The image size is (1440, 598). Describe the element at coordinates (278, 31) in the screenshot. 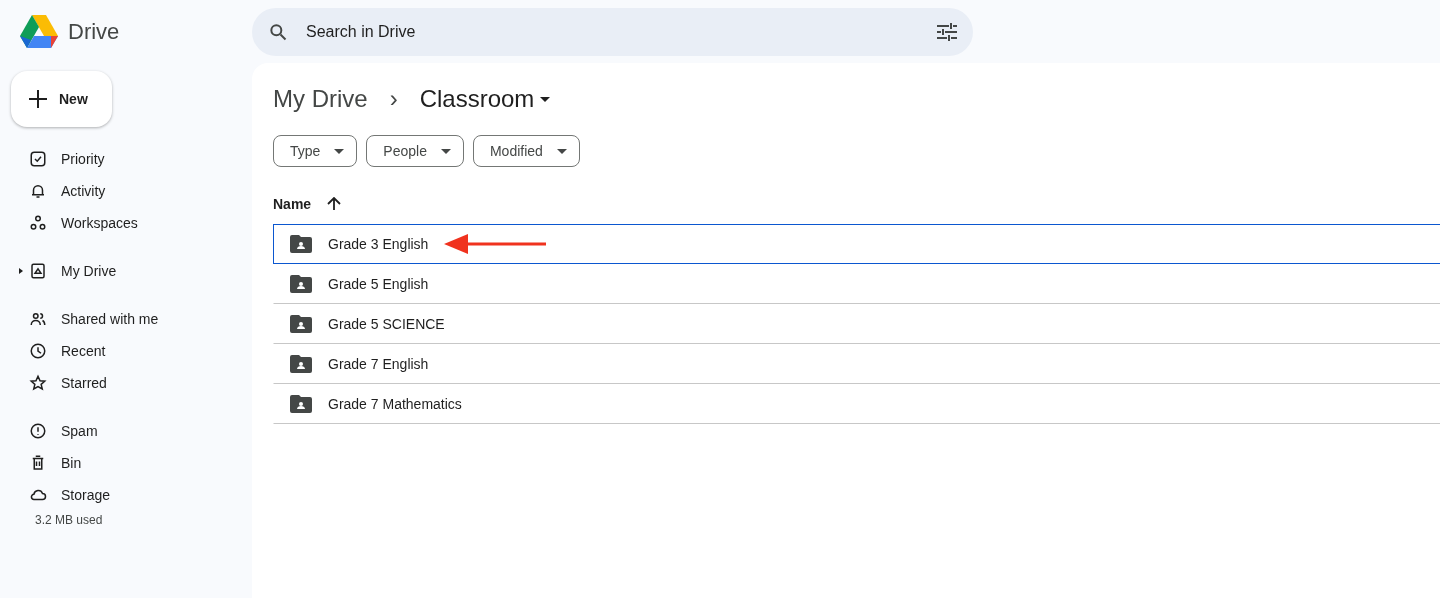

I see `search-icon` at that location.